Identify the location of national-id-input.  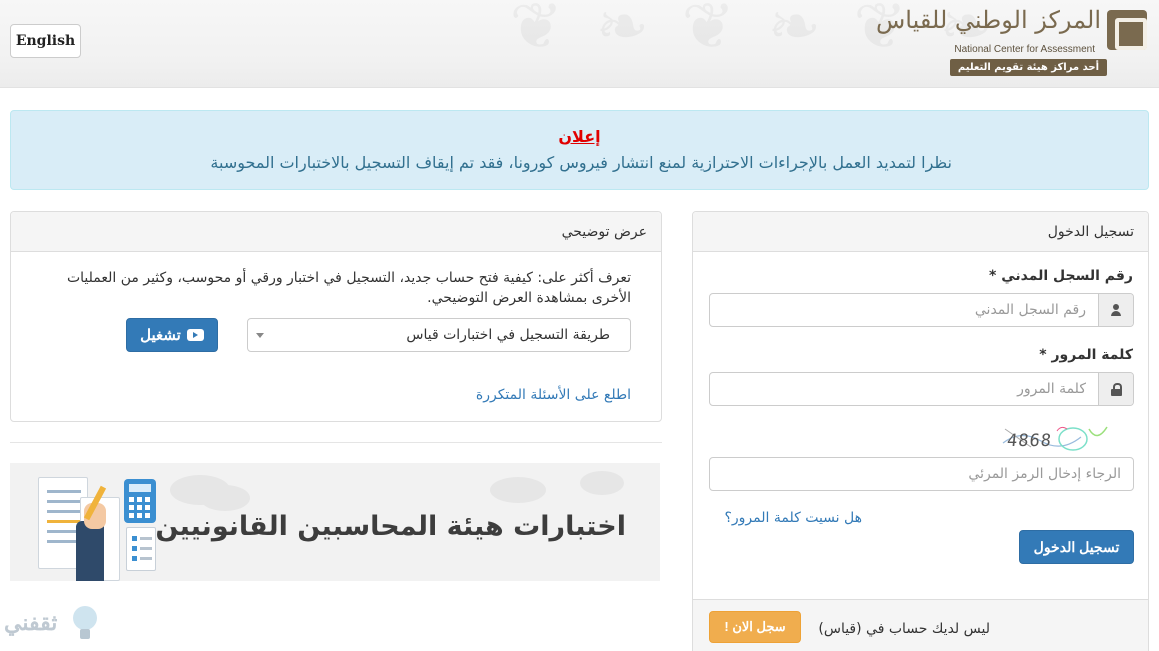
(904, 310).